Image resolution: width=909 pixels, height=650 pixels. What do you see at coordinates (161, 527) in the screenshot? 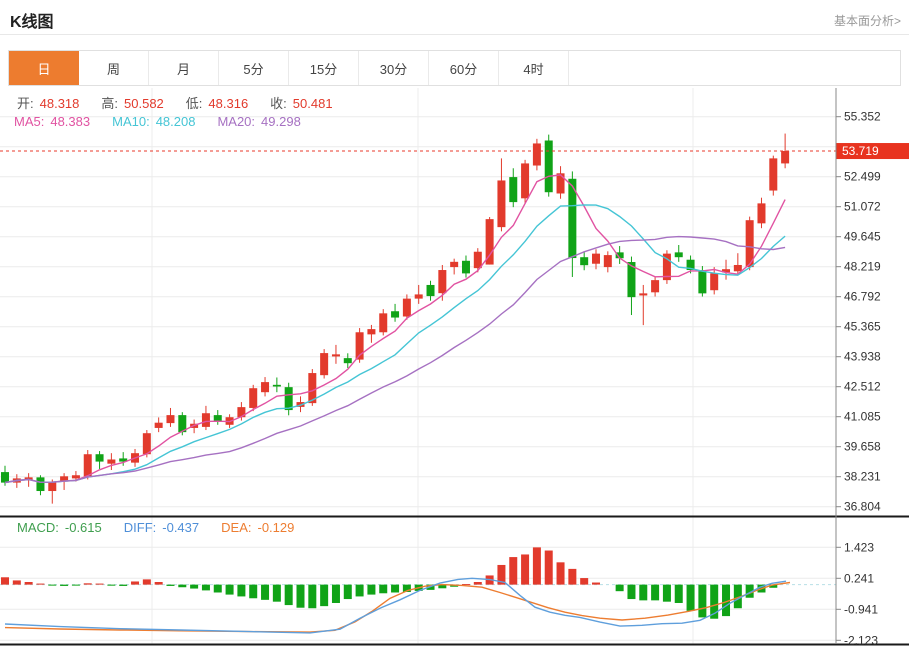
I see `legend-item: DIFF: -0.437` at bounding box center [161, 527].